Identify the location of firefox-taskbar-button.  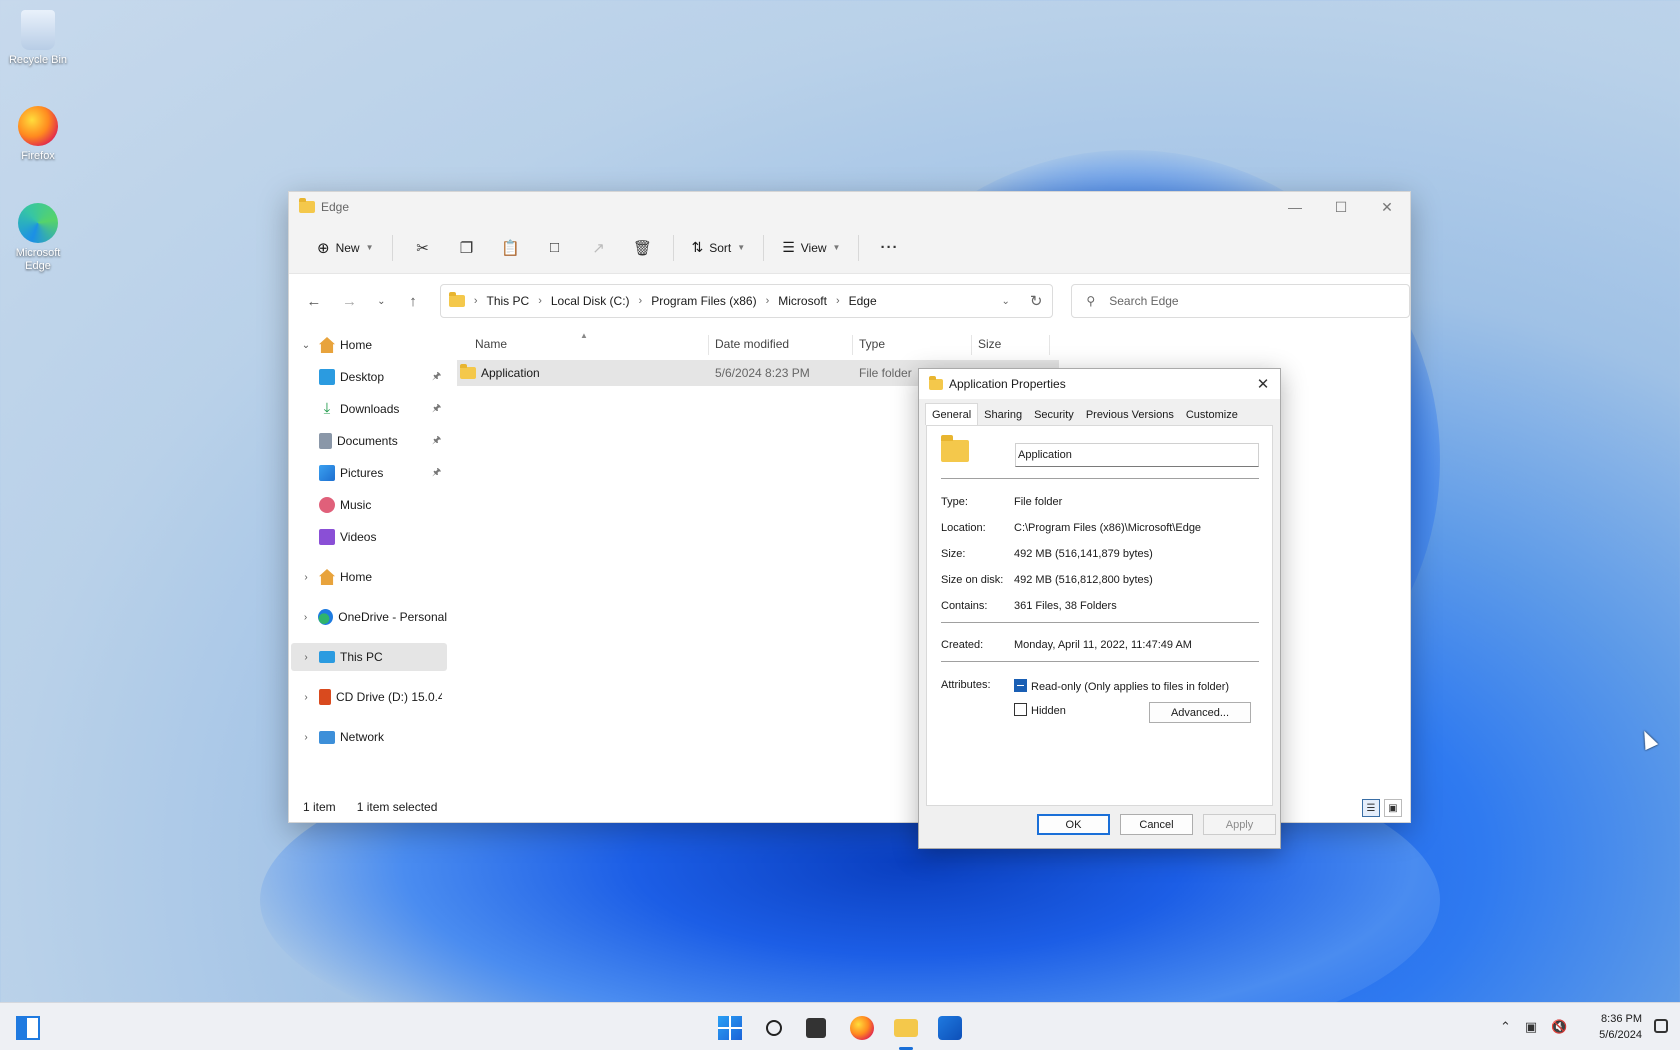
(862, 1028).